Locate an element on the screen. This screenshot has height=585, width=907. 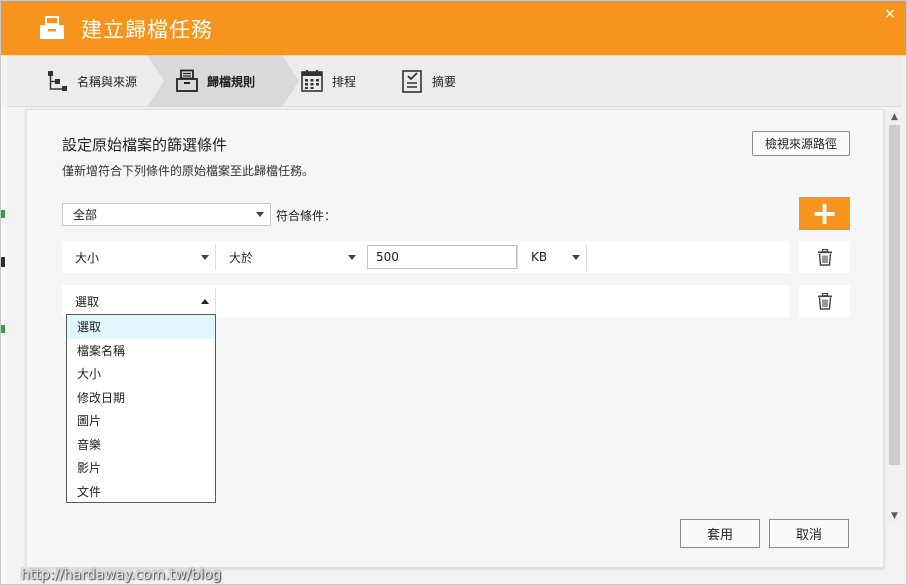
match-label: 符合條件： is located at coordinates (306, 216).